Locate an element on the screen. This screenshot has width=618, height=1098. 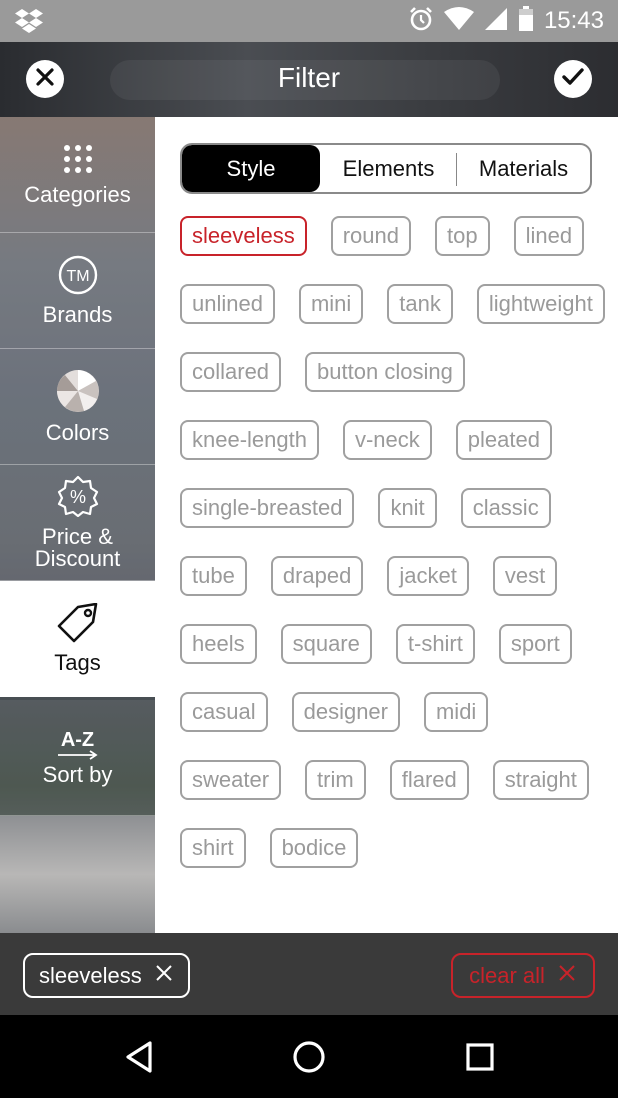
recents-icon is located at coordinates (480, 1057).